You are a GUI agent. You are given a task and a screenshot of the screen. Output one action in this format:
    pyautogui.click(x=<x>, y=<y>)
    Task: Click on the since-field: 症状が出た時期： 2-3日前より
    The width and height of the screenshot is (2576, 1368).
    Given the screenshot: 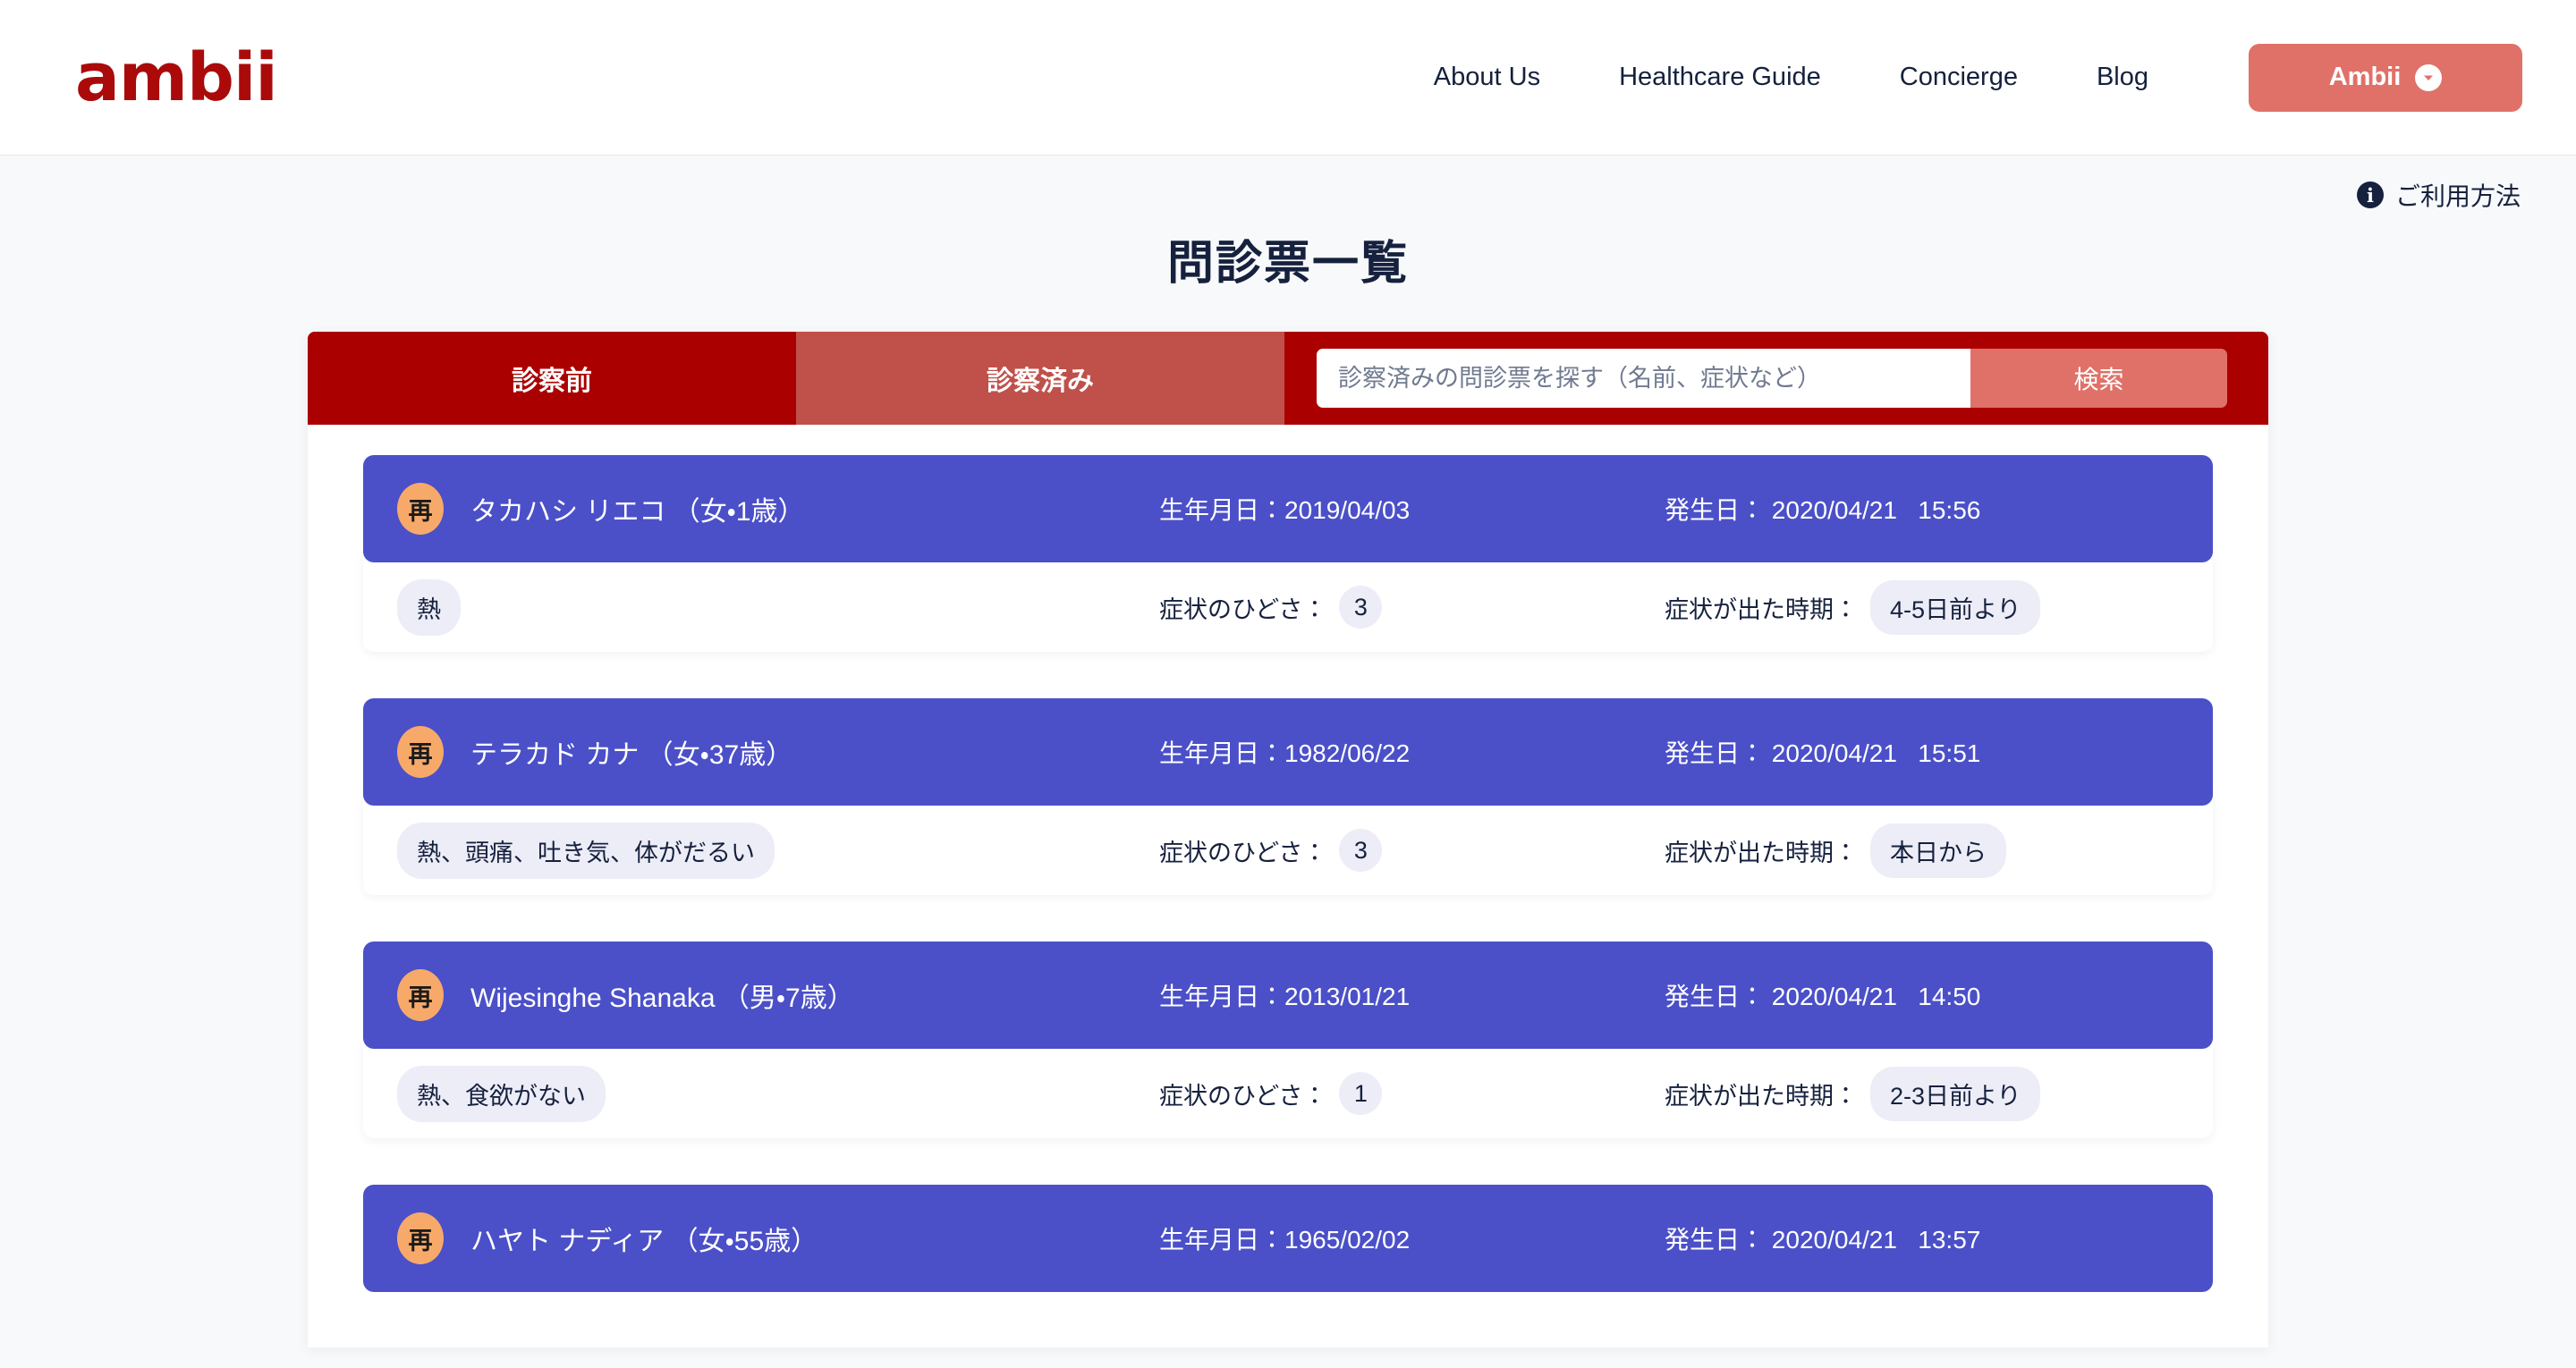 What is the action you would take?
    pyautogui.click(x=1853, y=1094)
    